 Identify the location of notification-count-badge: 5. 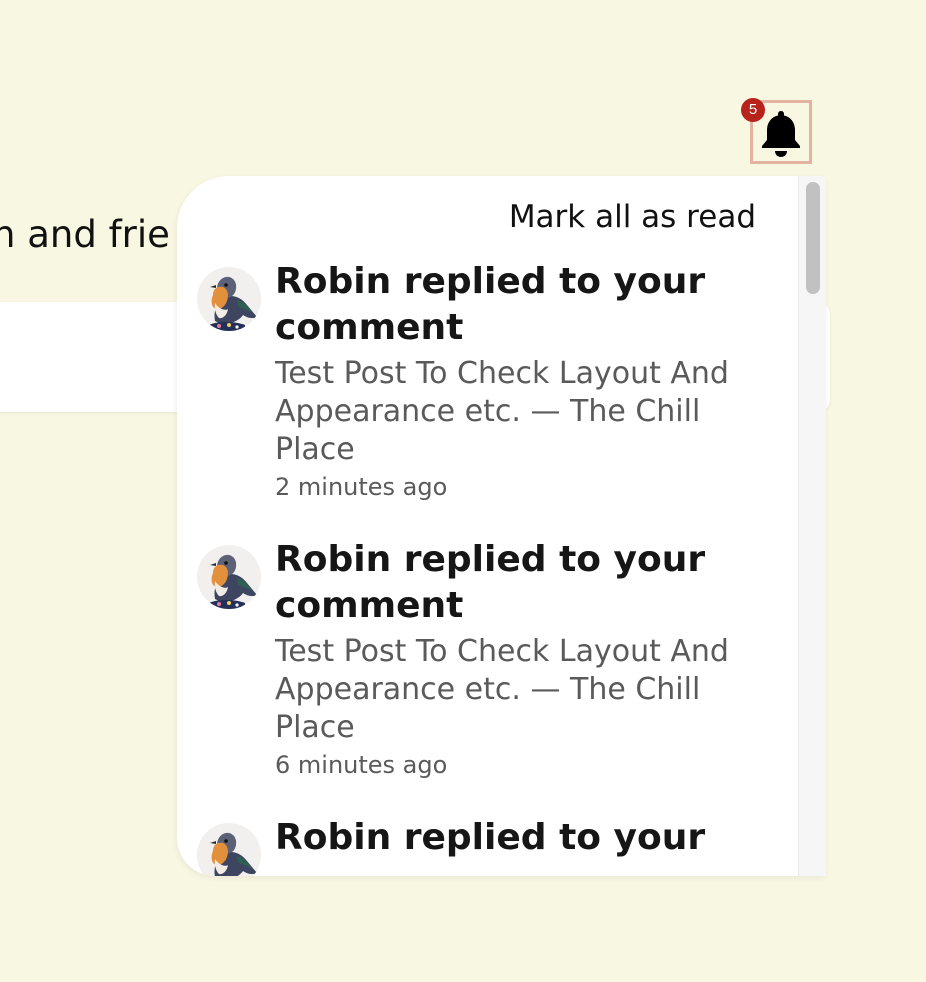
(753, 110).